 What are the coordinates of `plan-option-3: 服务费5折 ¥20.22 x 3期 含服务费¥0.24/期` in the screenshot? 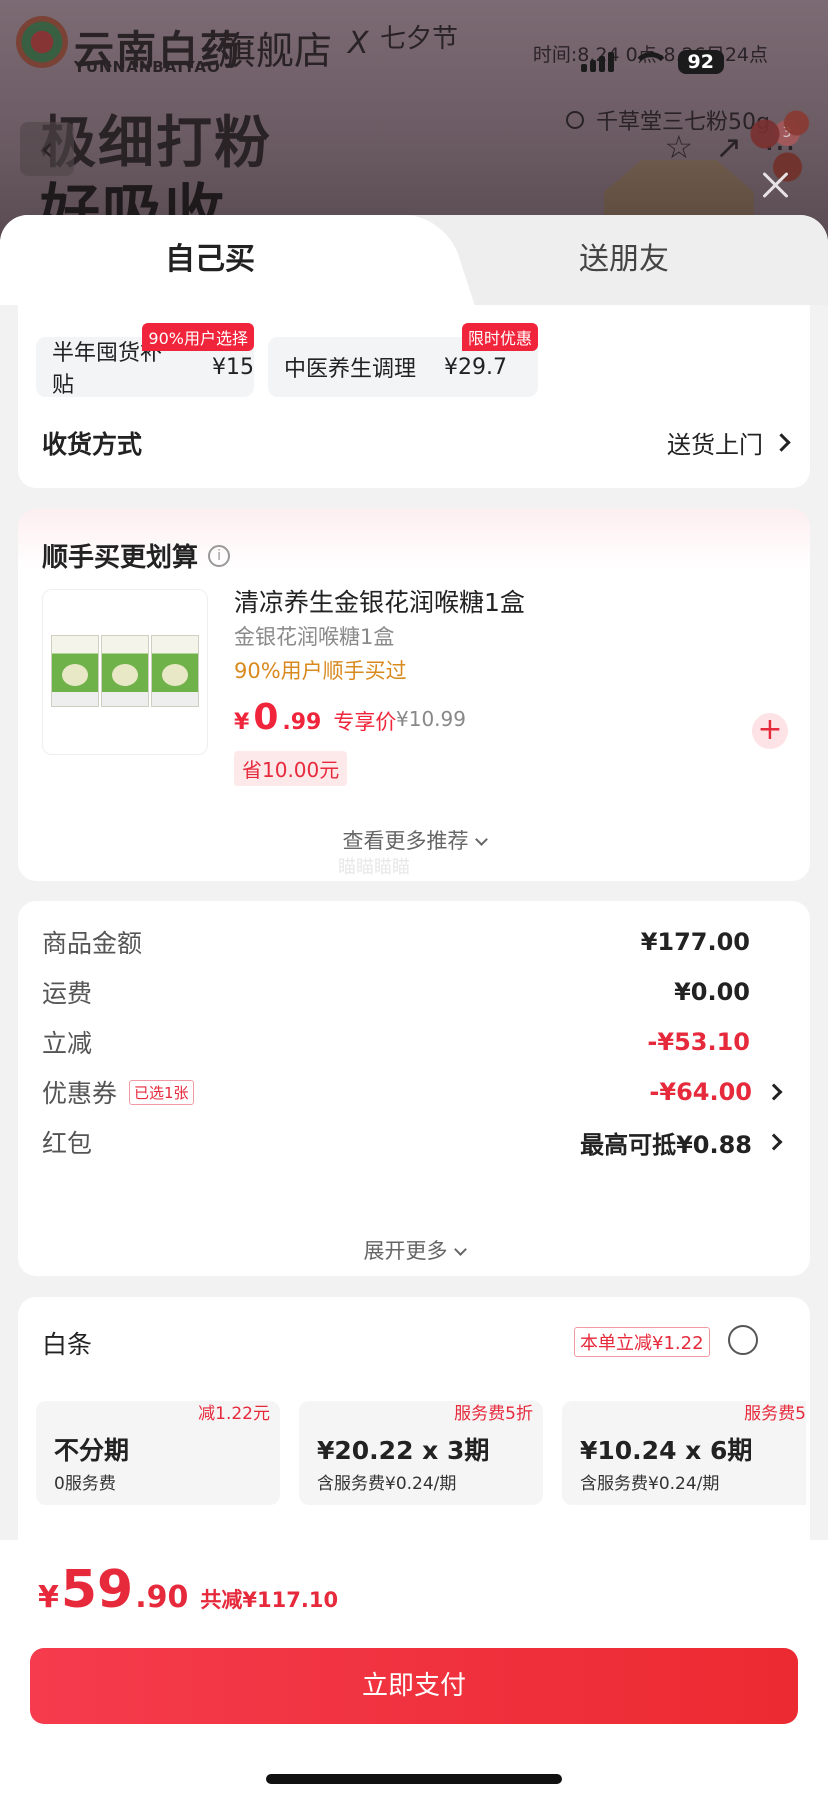 It's located at (421, 1453).